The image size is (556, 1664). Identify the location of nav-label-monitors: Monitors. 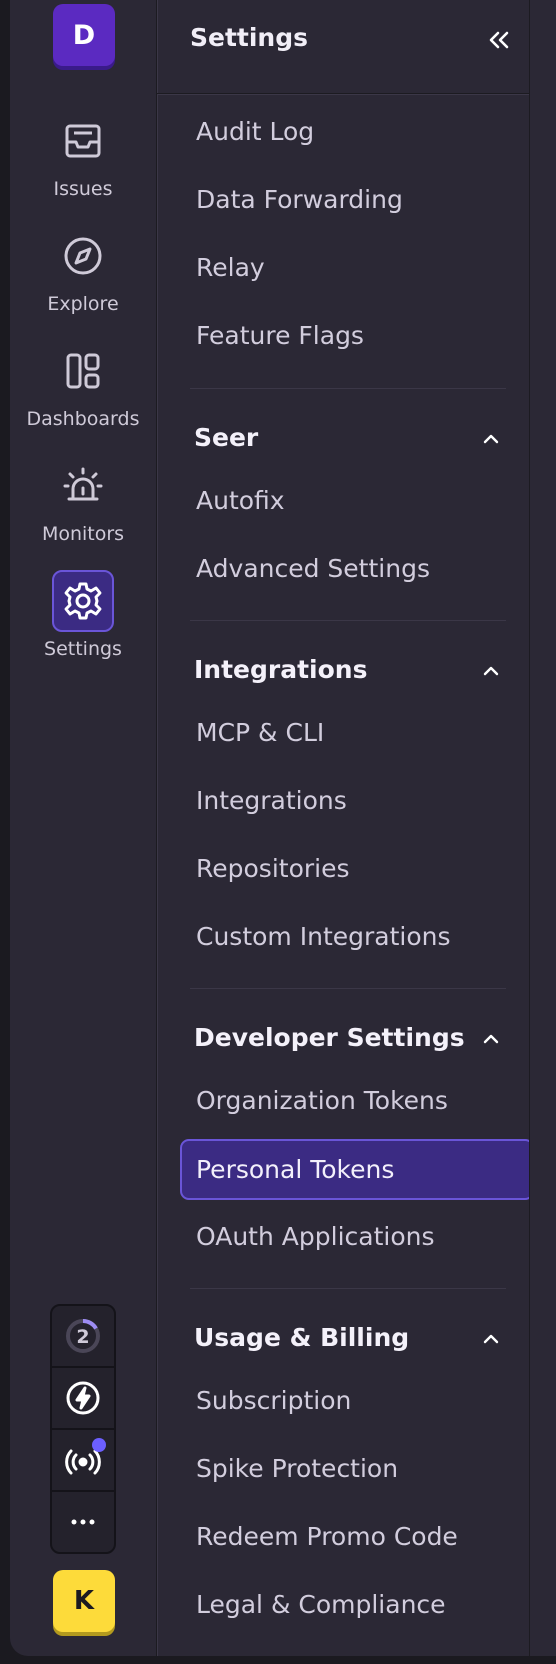
(83, 534).